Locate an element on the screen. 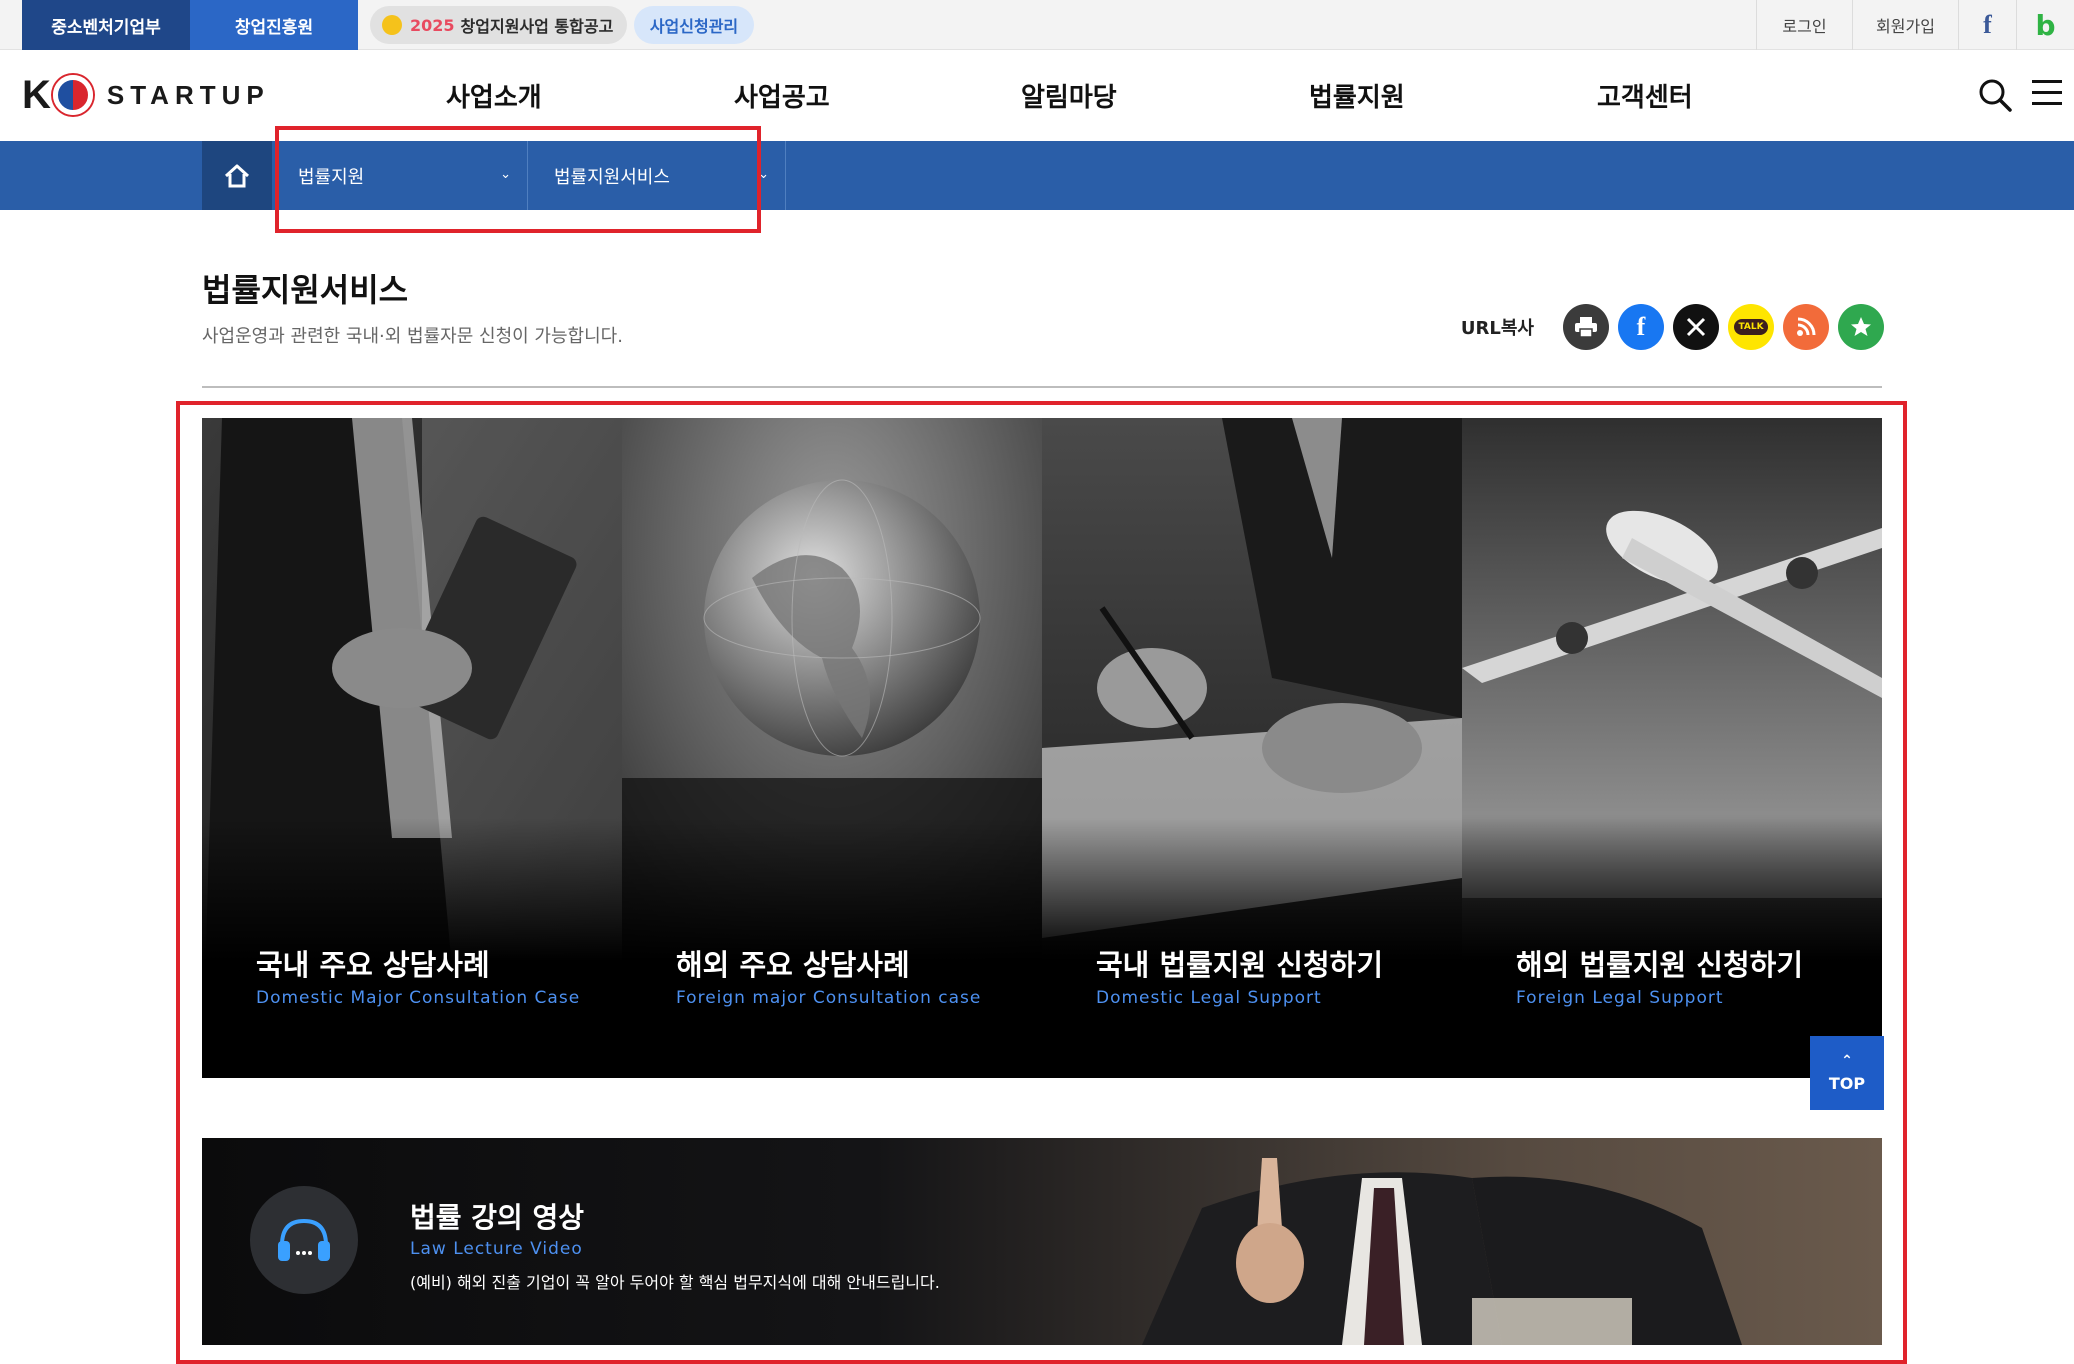 The image size is (2074, 1364). logo-text: STARTUP is located at coordinates (188, 94).